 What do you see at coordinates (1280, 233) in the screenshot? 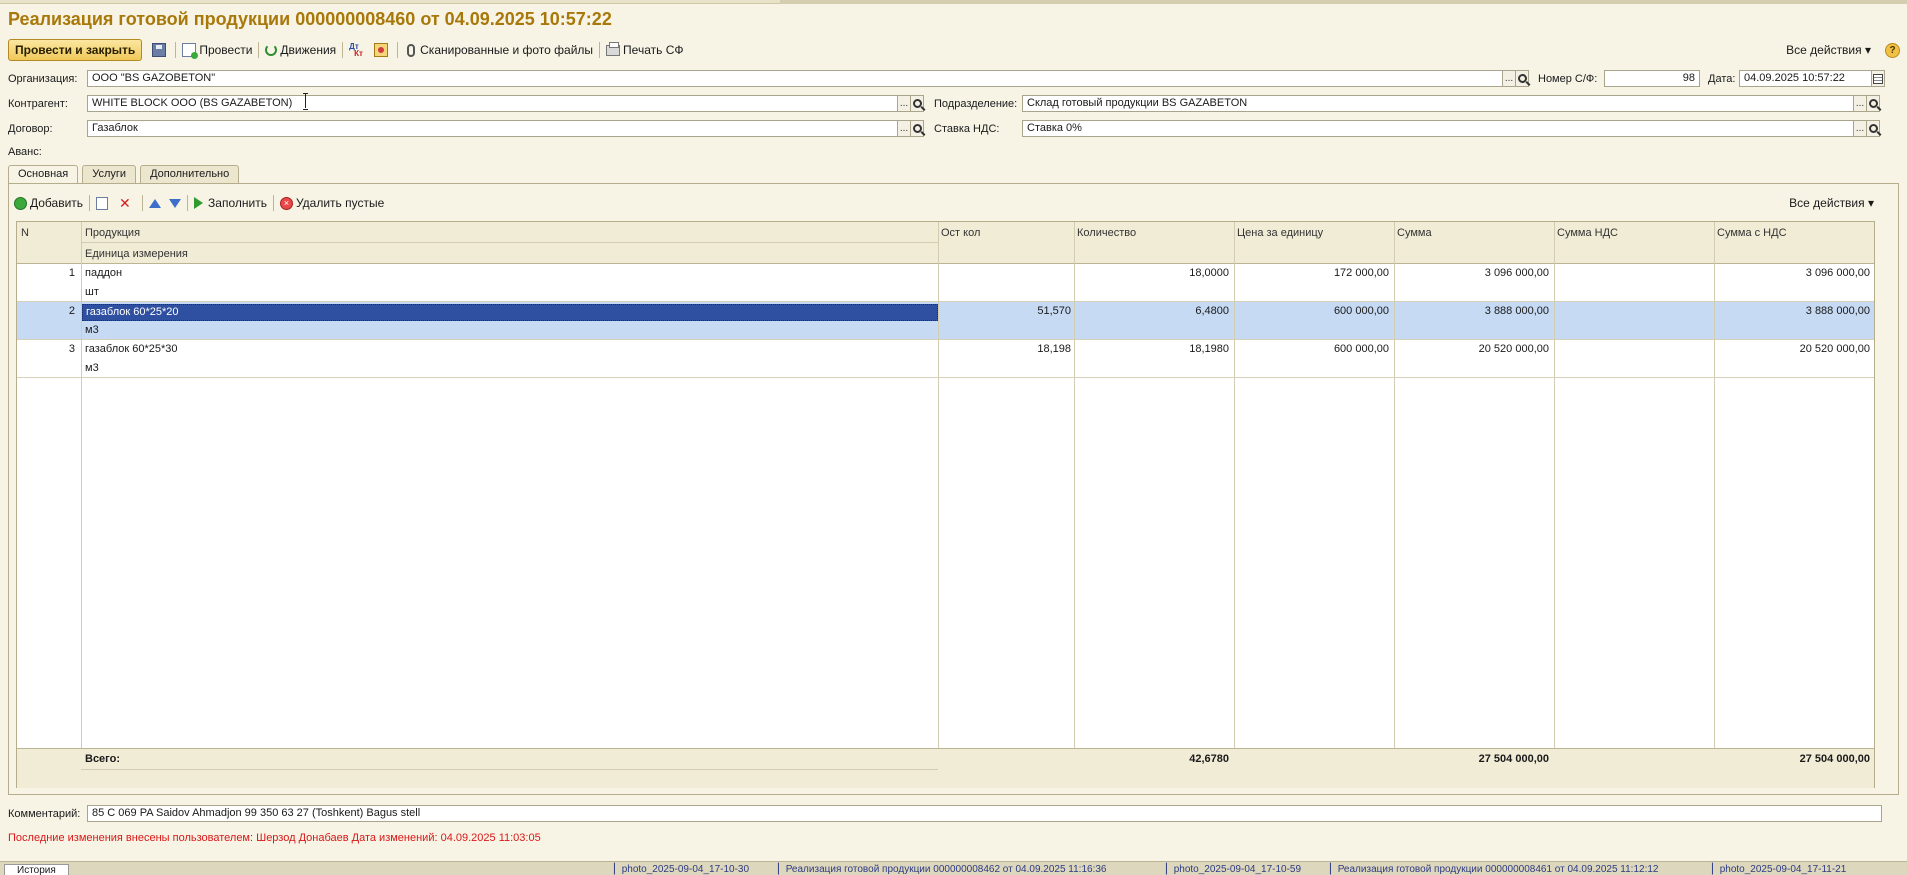
I see `header-unit-price: Цена за единицу` at bounding box center [1280, 233].